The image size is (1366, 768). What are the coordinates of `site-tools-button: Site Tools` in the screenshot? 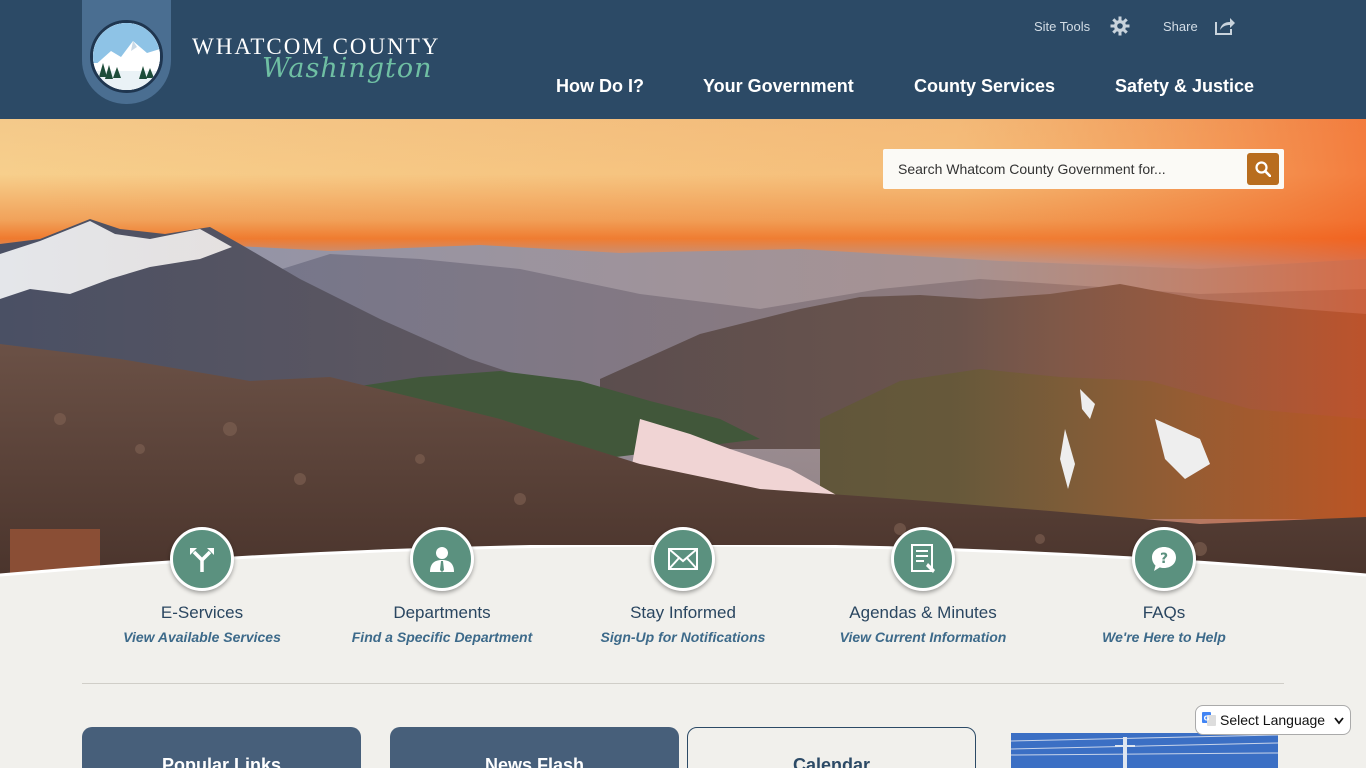 It's located at (1082, 26).